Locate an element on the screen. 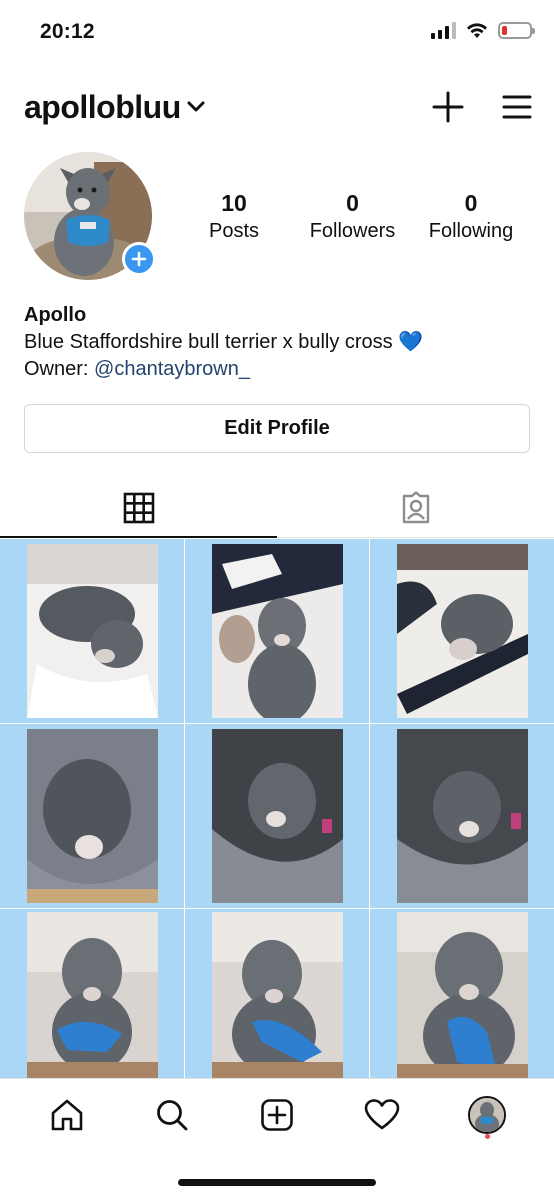 The image size is (554, 1200). stat-label: Posts is located at coordinates (234, 231).